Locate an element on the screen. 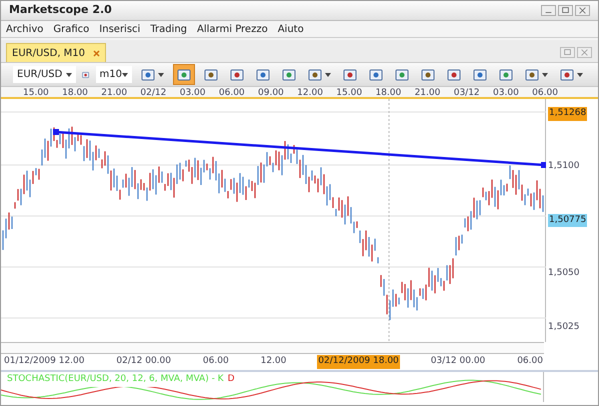  menu-item: Grafico is located at coordinates (71, 29).